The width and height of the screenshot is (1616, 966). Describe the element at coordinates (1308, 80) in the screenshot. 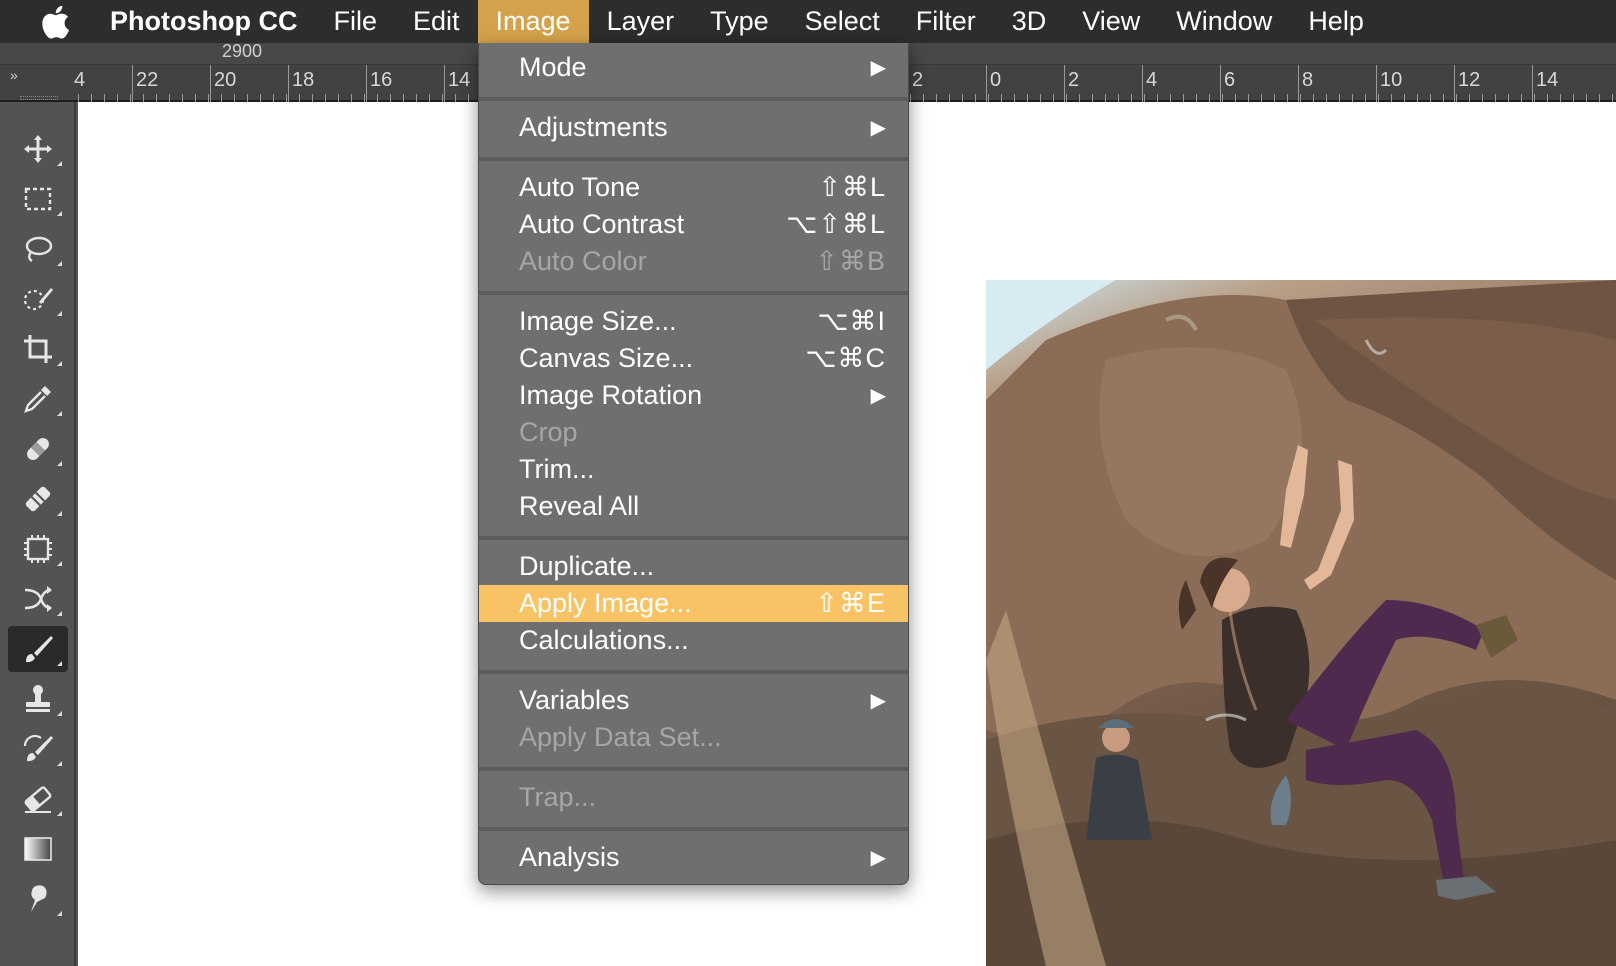

I see `ruler-label: 8` at that location.